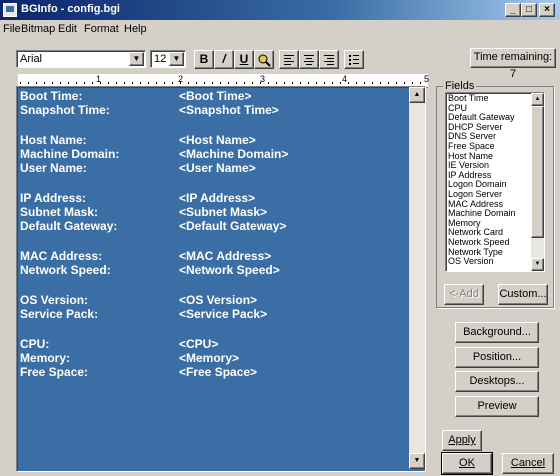 Image resolution: width=560 pixels, height=476 pixels. Describe the element at coordinates (209, 358) in the screenshot. I see `editor-field-token: <Memory>` at that location.